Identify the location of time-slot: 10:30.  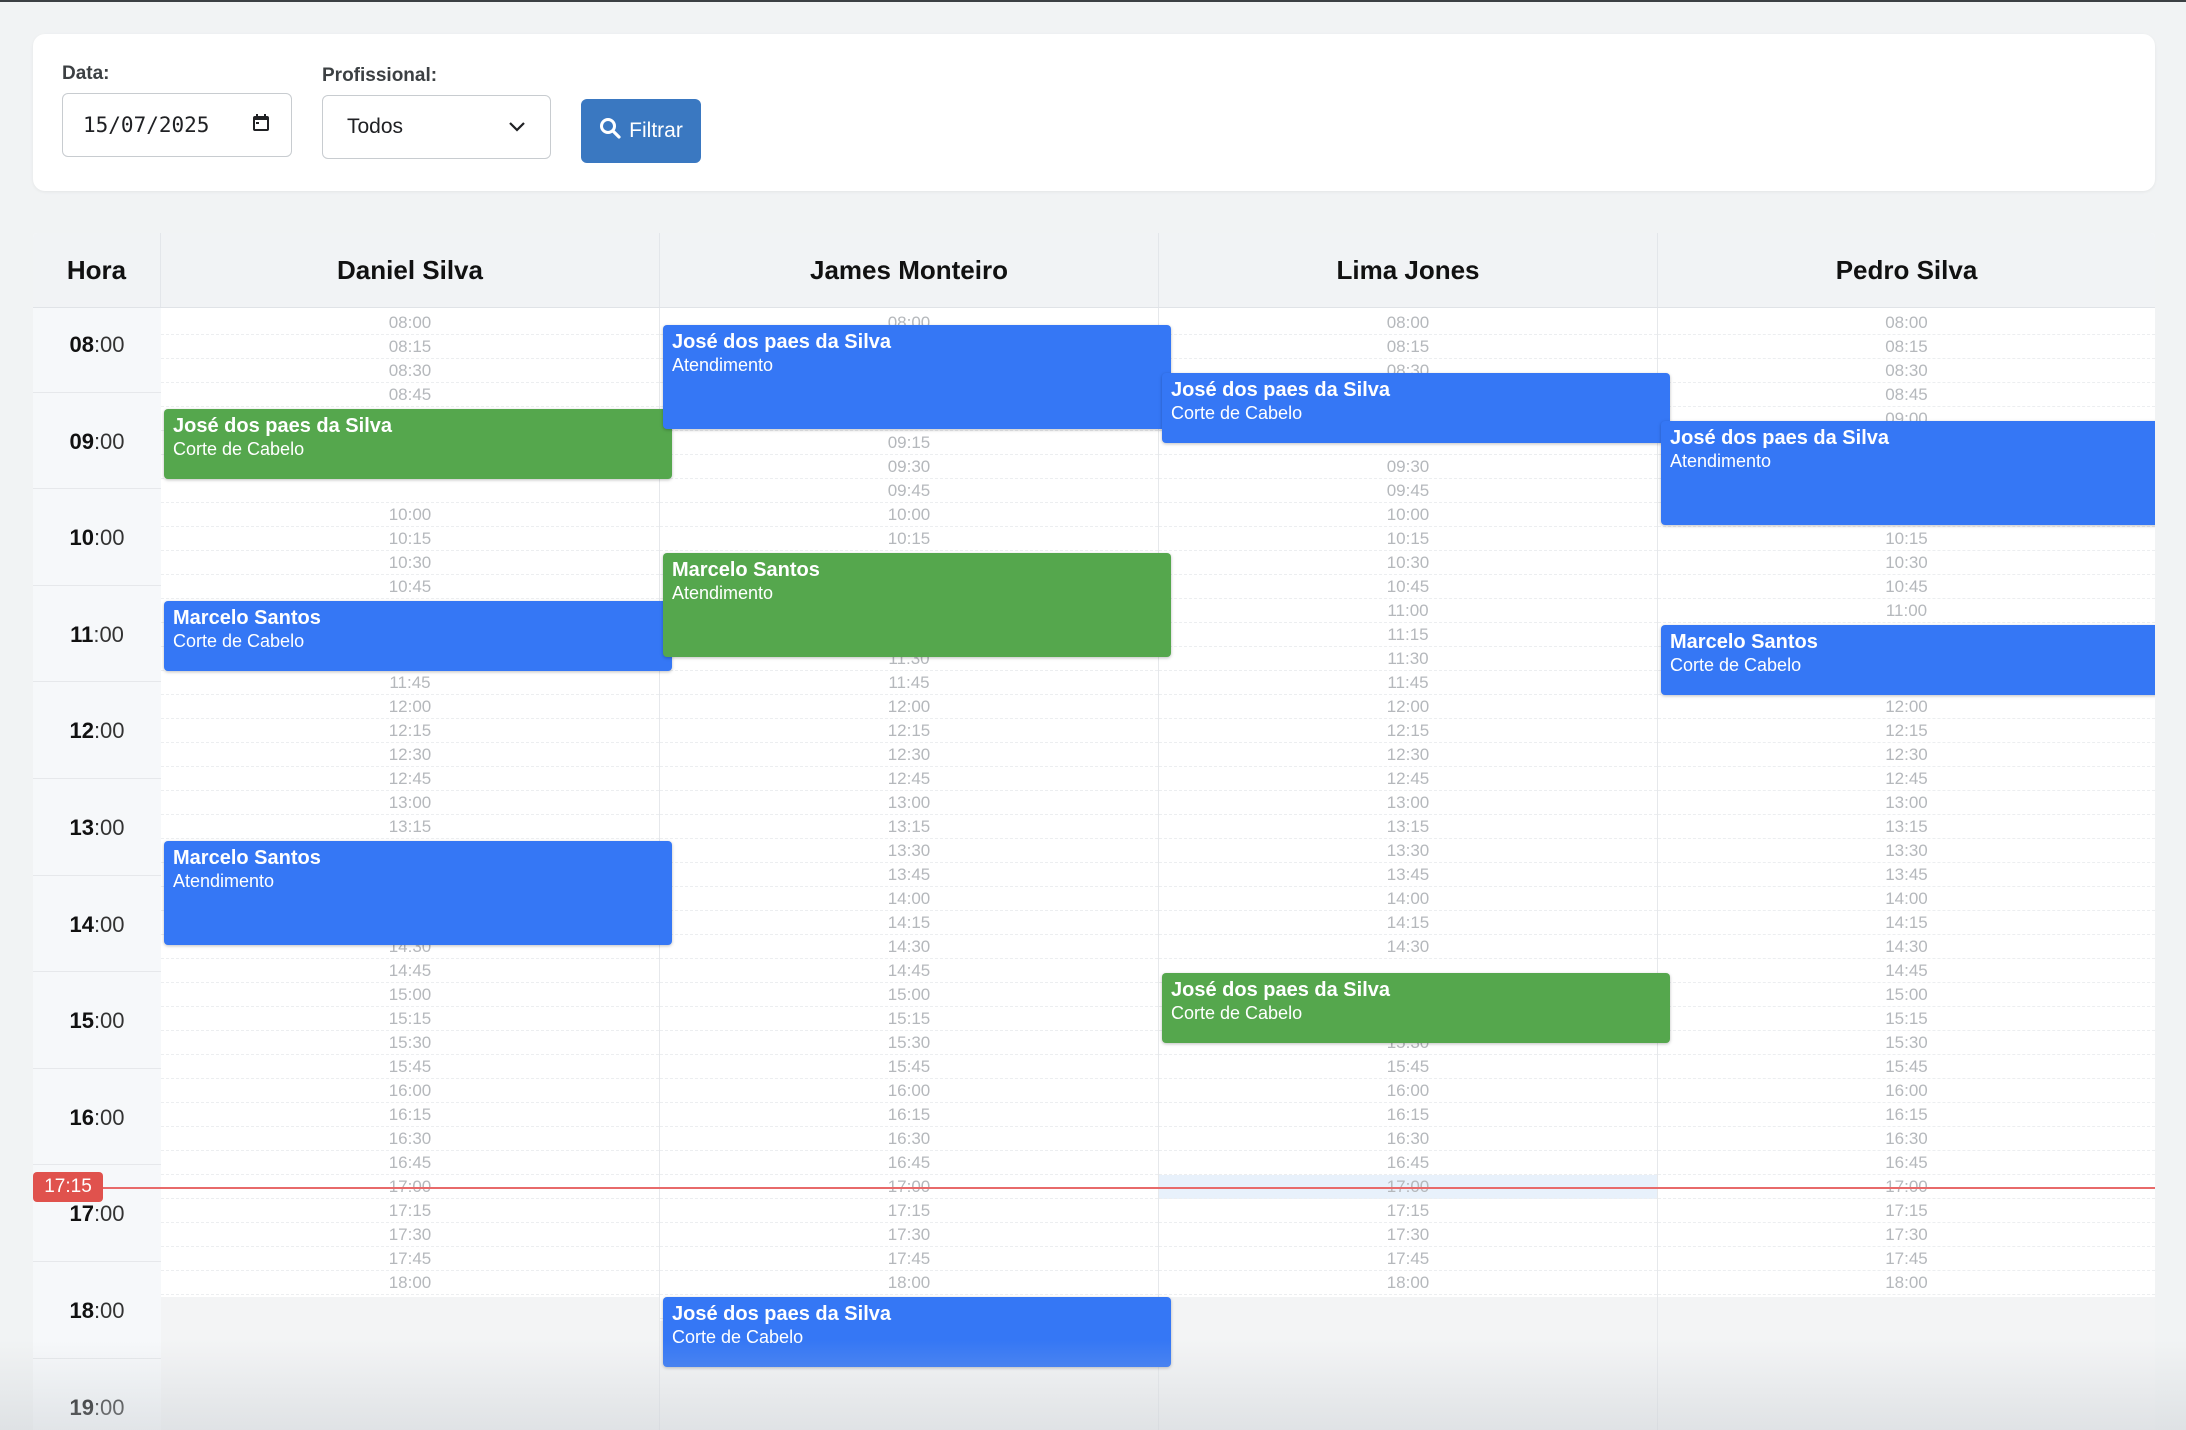
(1906, 563).